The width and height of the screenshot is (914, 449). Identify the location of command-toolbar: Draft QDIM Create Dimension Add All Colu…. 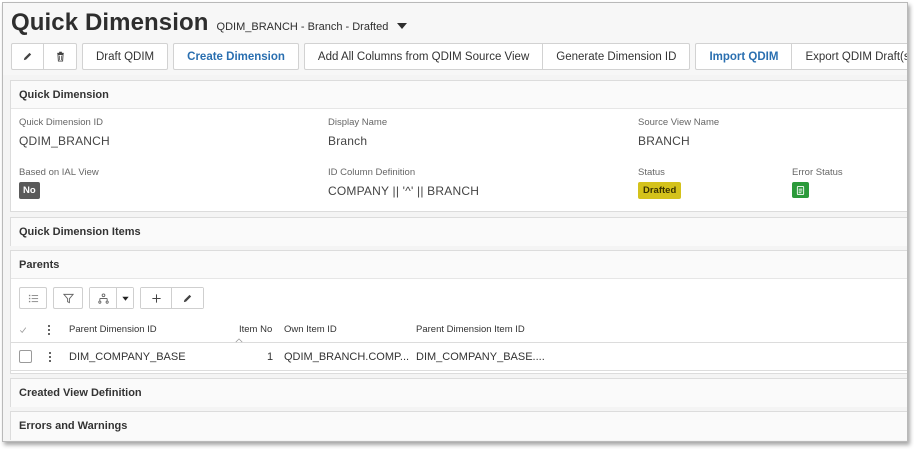
(459, 56).